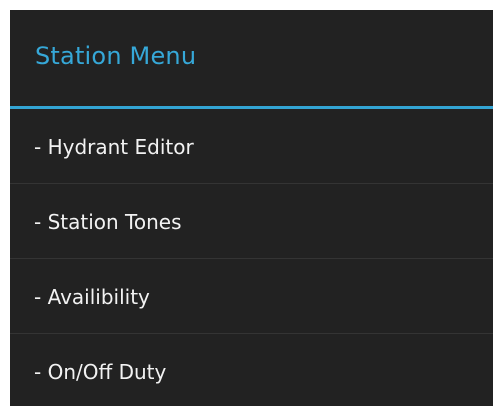  What do you see at coordinates (114, 147) in the screenshot?
I see `menu-item-label: - Hydrant Editor` at bounding box center [114, 147].